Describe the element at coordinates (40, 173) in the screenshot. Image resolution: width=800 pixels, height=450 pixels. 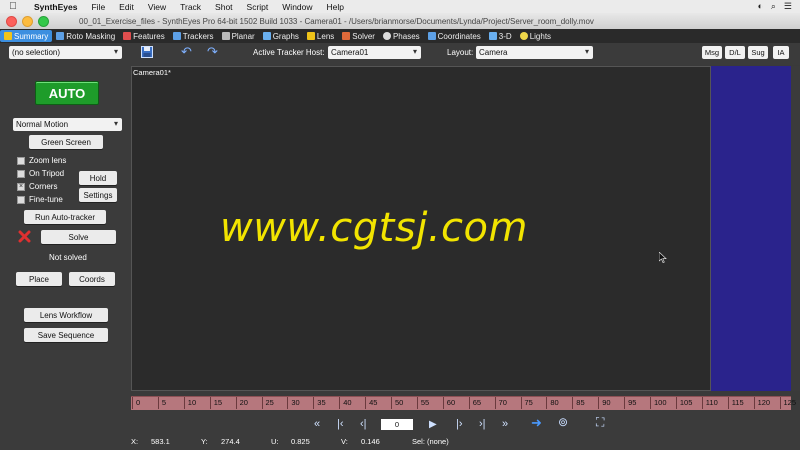
I see `on-tripod-checkbox: On Tripod` at that location.